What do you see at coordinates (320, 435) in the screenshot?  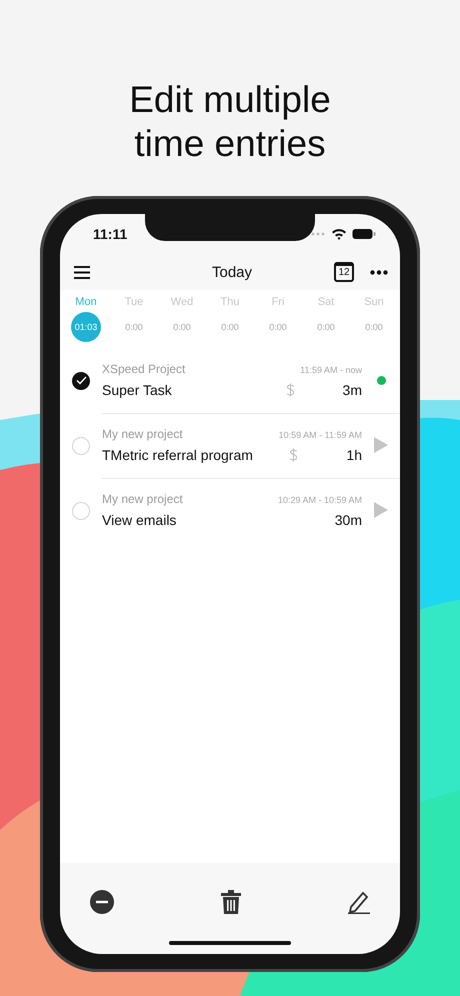 I see `time-range: 10:59 AM - 11:59 AM` at bounding box center [320, 435].